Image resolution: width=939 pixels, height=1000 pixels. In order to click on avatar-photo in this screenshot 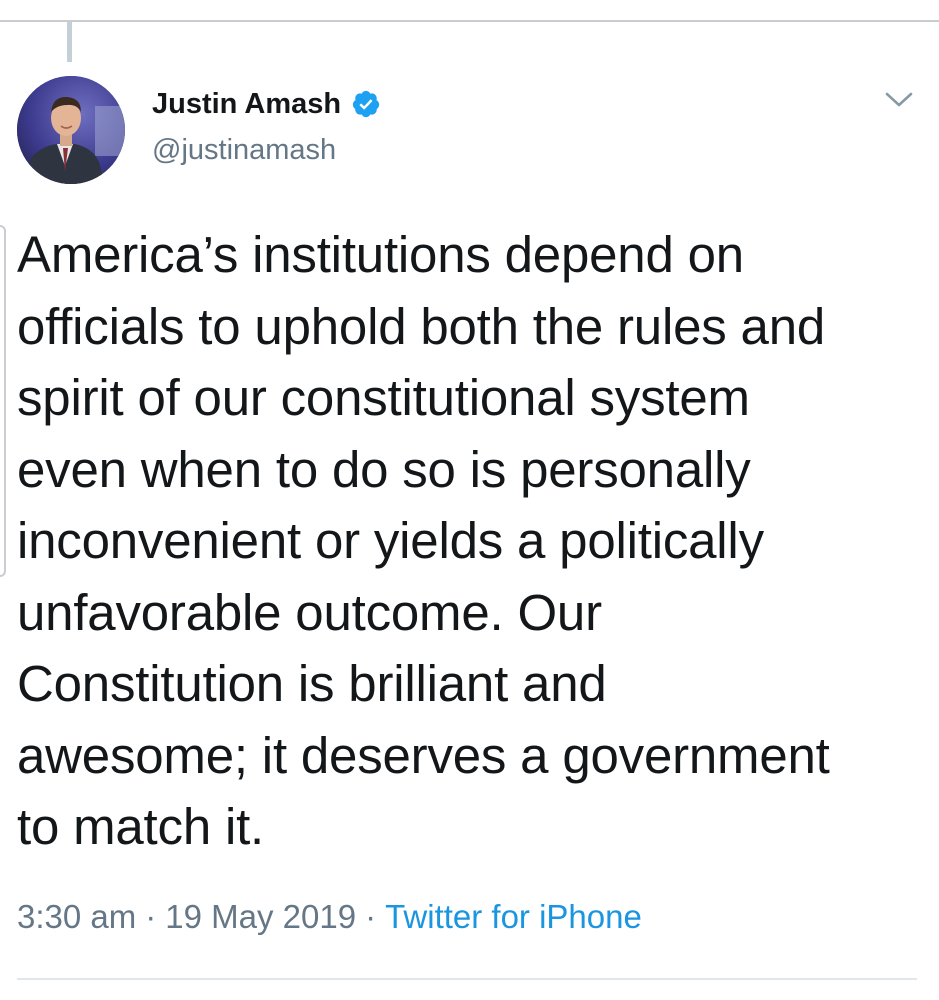, I will do `click(71, 130)`.